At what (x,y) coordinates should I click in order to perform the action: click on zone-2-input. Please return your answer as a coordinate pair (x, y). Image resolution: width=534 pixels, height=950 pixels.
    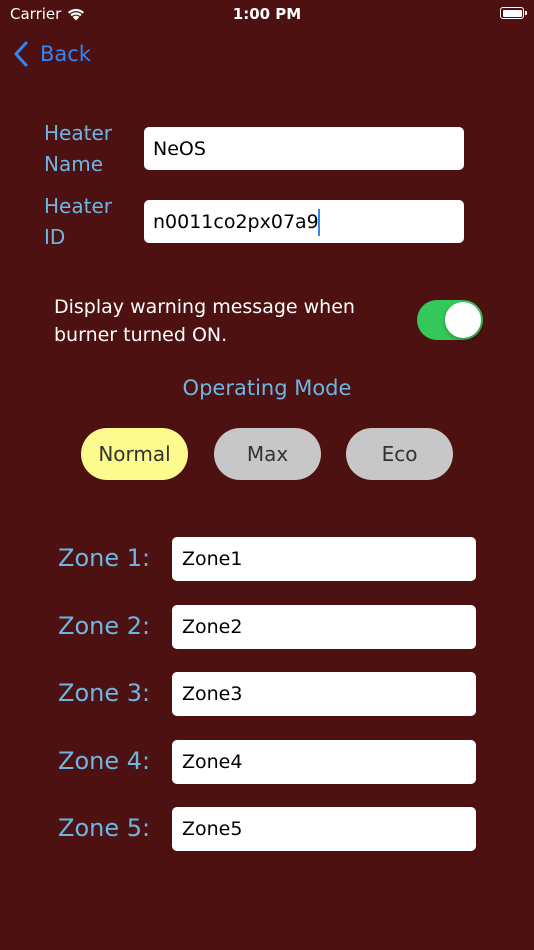
    Looking at the image, I should click on (324, 627).